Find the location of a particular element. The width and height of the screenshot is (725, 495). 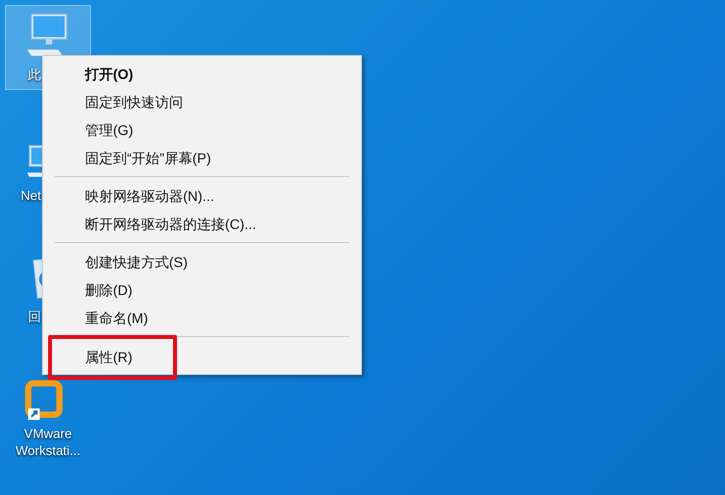

menu-item: 固定到快速访问 is located at coordinates (202, 102).